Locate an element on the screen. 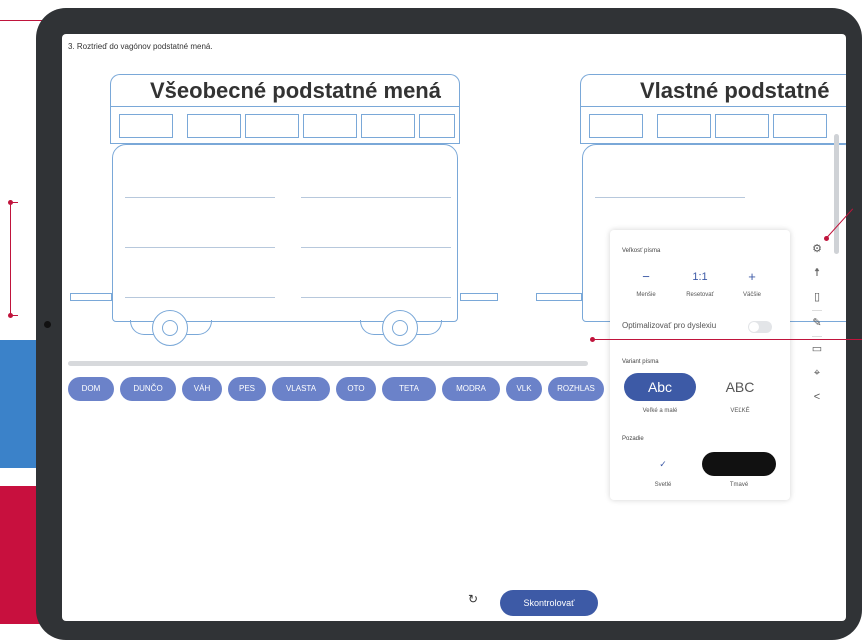 The height and width of the screenshot is (640, 862). word-chip: ROZHLAS is located at coordinates (576, 389).